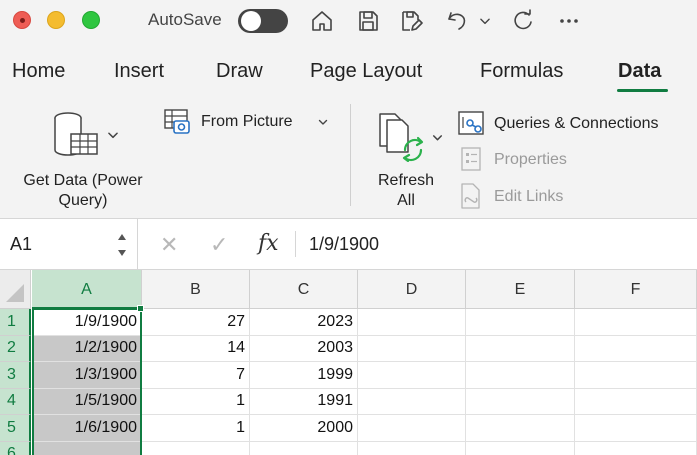  What do you see at coordinates (87, 428) in the screenshot?
I see `cell-a5: 1/6/1900` at bounding box center [87, 428].